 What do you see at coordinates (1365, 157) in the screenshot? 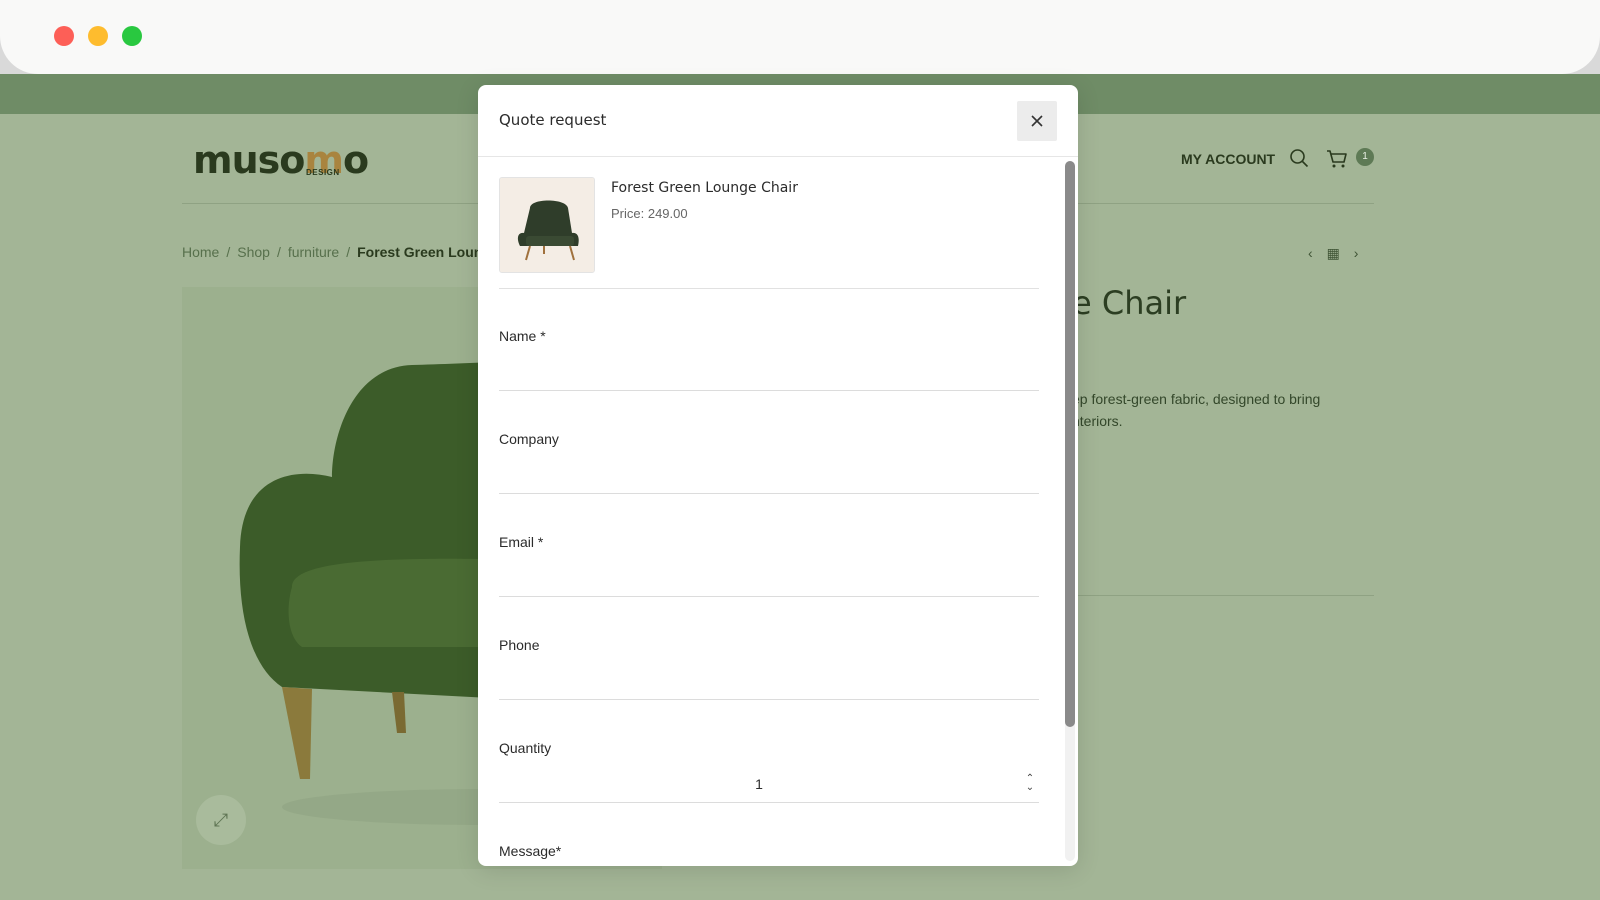
I see `cart-count-badge: 1` at bounding box center [1365, 157].